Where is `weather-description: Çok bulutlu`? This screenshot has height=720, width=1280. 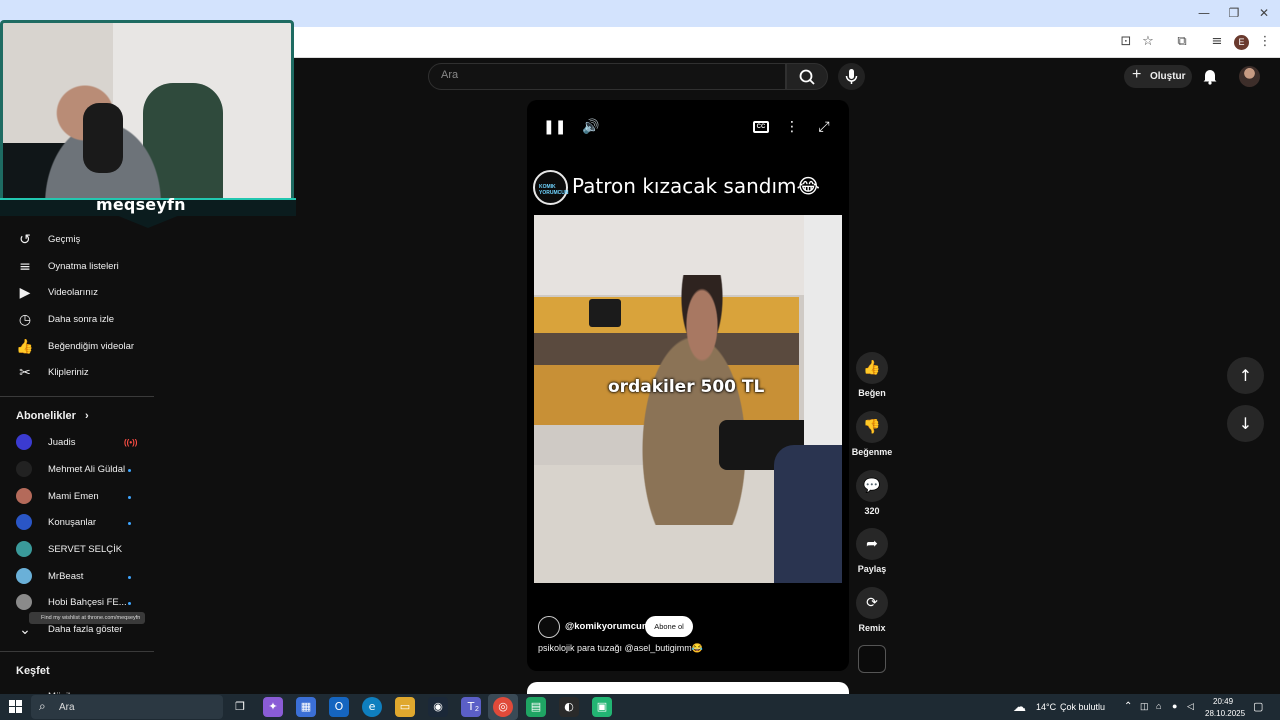
weather-description: Çok bulutlu is located at coordinates (1082, 707).